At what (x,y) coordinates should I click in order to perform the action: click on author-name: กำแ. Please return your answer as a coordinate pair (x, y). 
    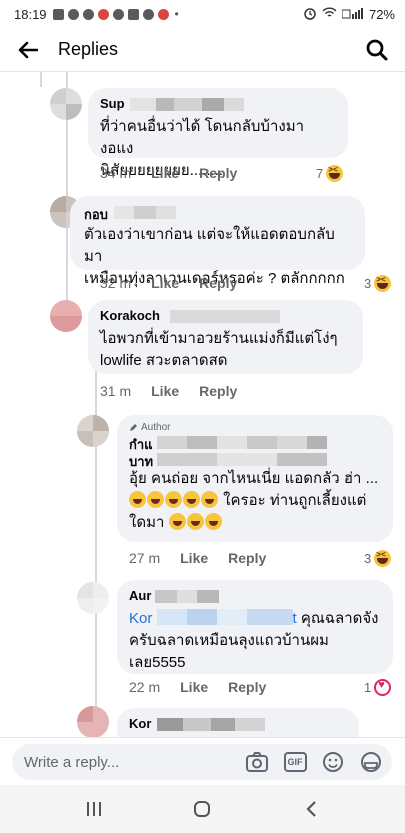
    Looking at the image, I should click on (141, 444).